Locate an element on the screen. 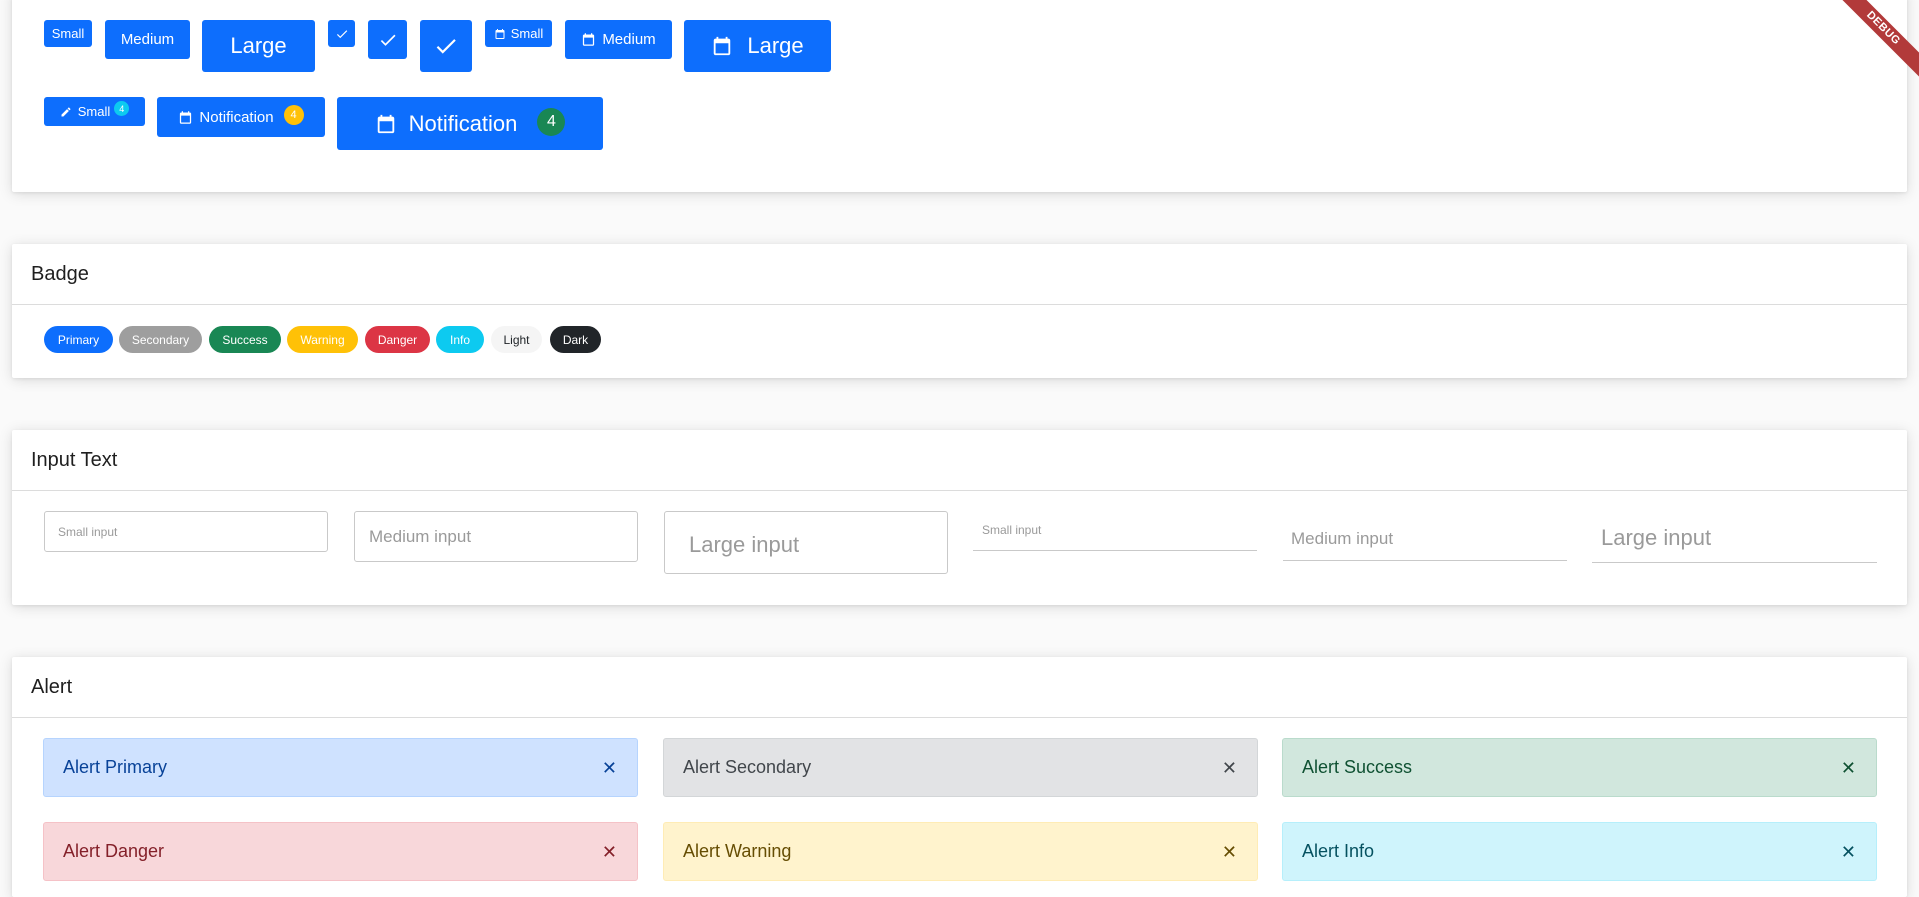 Image resolution: width=1919 pixels, height=897 pixels. alert-success: Alert Success ✕ is located at coordinates (1579, 767).